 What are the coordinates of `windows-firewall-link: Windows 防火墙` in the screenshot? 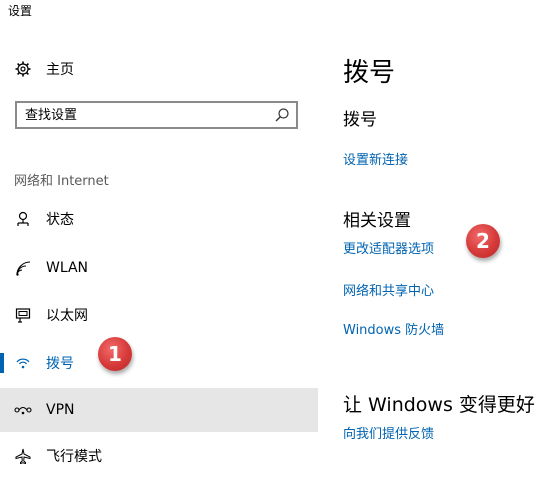 It's located at (393, 328).